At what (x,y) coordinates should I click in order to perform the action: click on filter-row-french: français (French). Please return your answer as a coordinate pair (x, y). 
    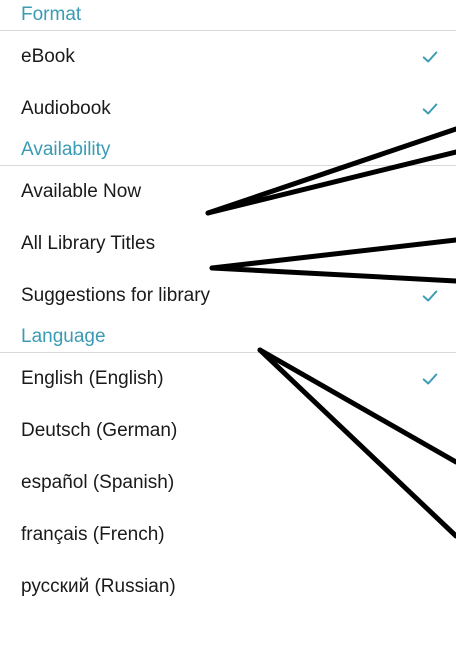
    Looking at the image, I should click on (228, 535).